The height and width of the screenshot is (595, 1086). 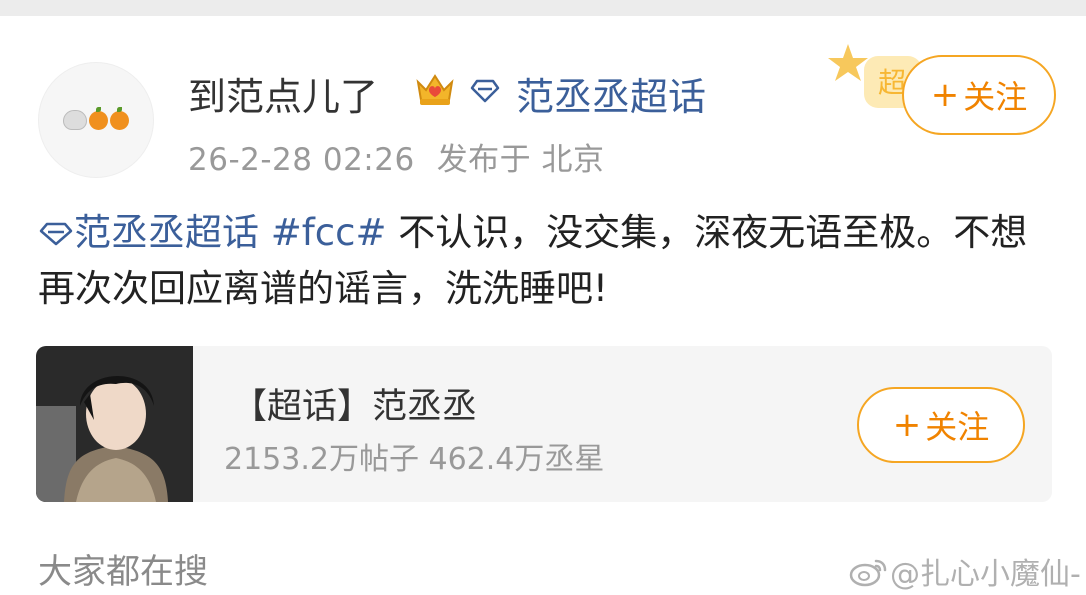 I want to click on supertopic-title: 【超话】范丞丞, so click(x=355, y=407).